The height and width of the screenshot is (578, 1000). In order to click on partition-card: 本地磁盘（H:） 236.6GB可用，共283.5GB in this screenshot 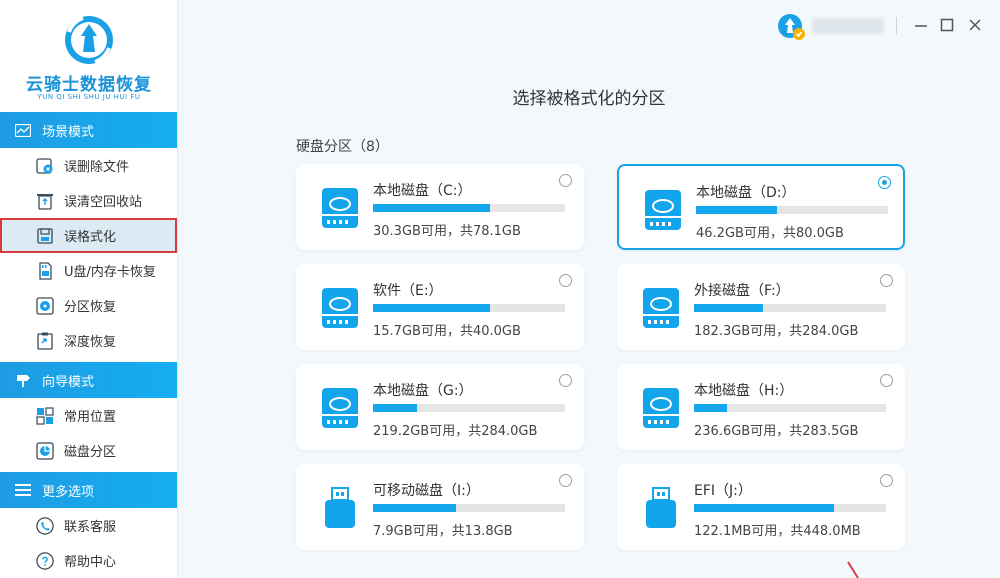, I will do `click(761, 407)`.